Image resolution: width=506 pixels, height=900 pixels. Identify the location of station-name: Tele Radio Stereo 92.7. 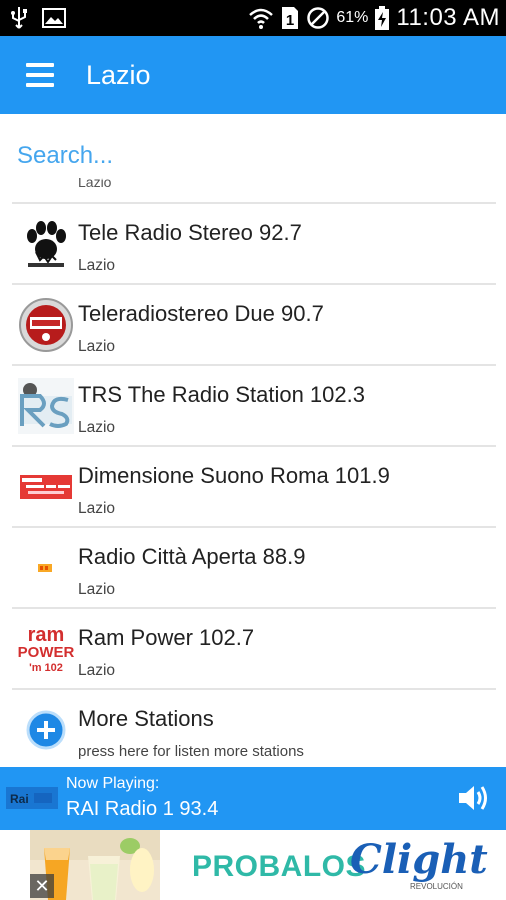
(190, 232).